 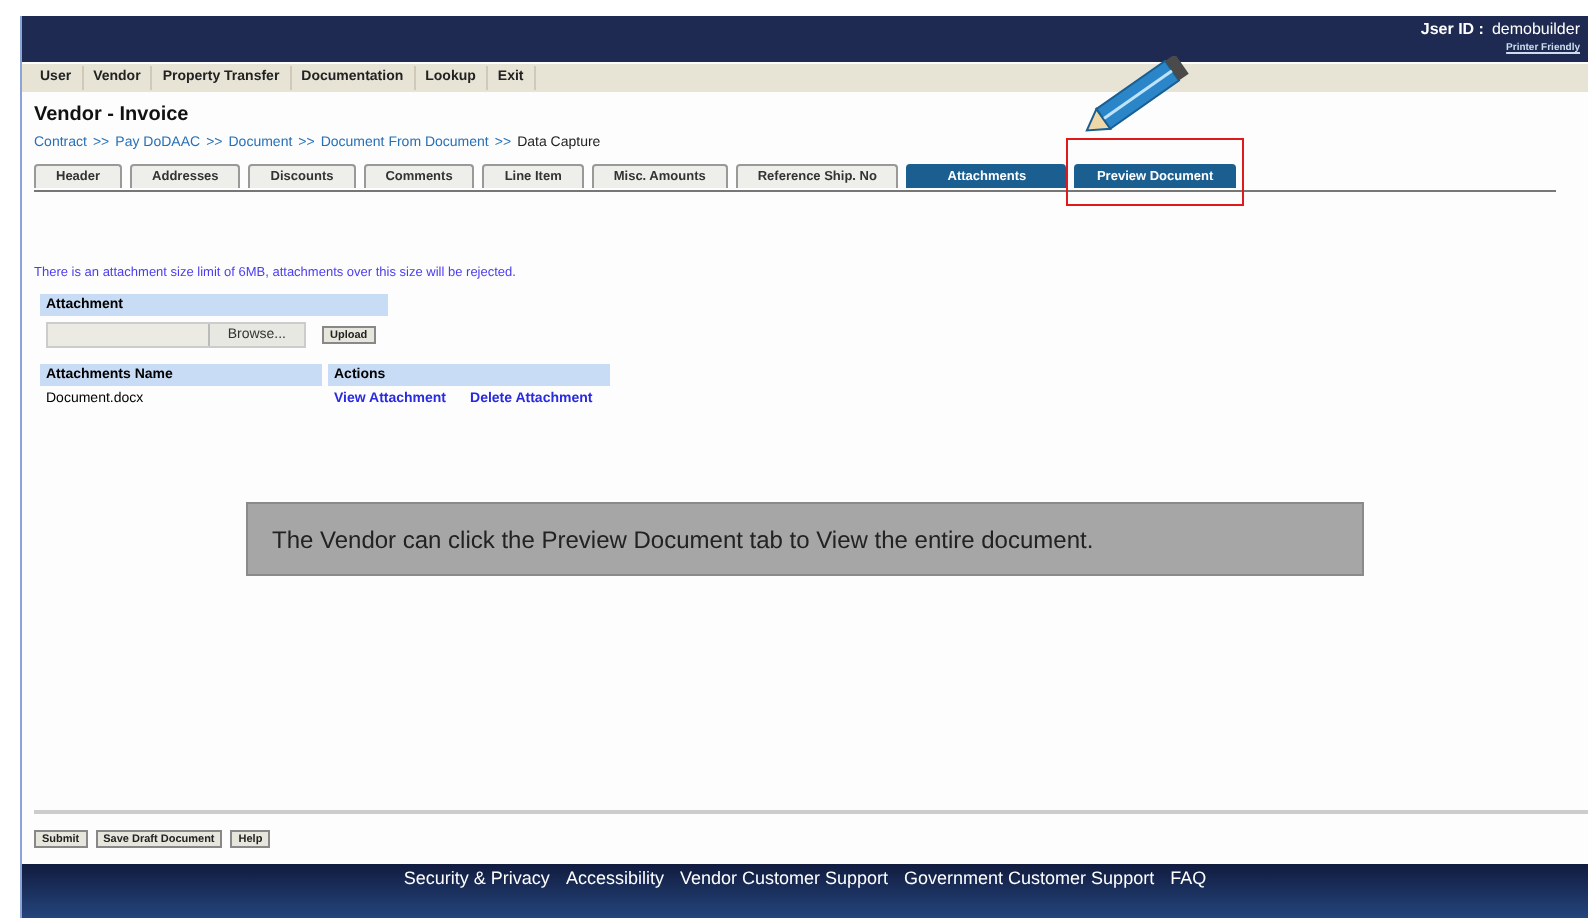 What do you see at coordinates (1452, 29) in the screenshot?
I see `user-id-label: Jser ID :` at bounding box center [1452, 29].